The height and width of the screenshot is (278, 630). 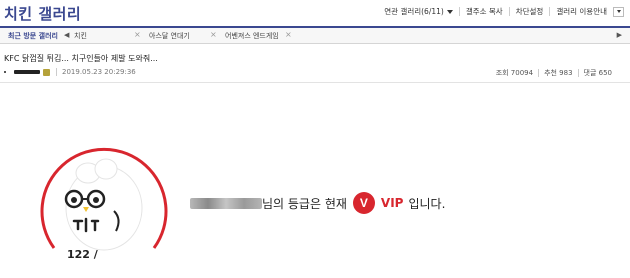 What do you see at coordinates (597, 73) in the screenshot?
I see `comment-count: 댓글 650` at bounding box center [597, 73].